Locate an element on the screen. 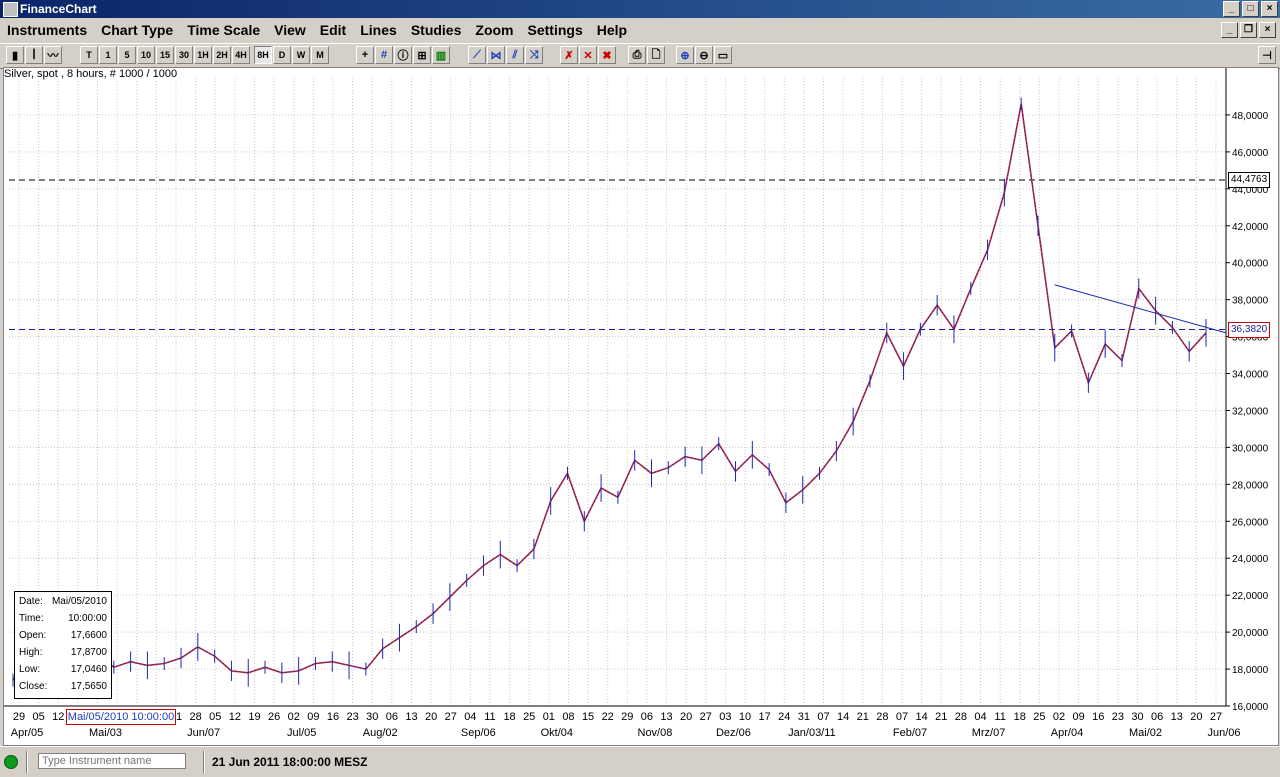 Image resolution: width=1280 pixels, height=777 pixels. x-tick-label: 01 is located at coordinates (549, 717).